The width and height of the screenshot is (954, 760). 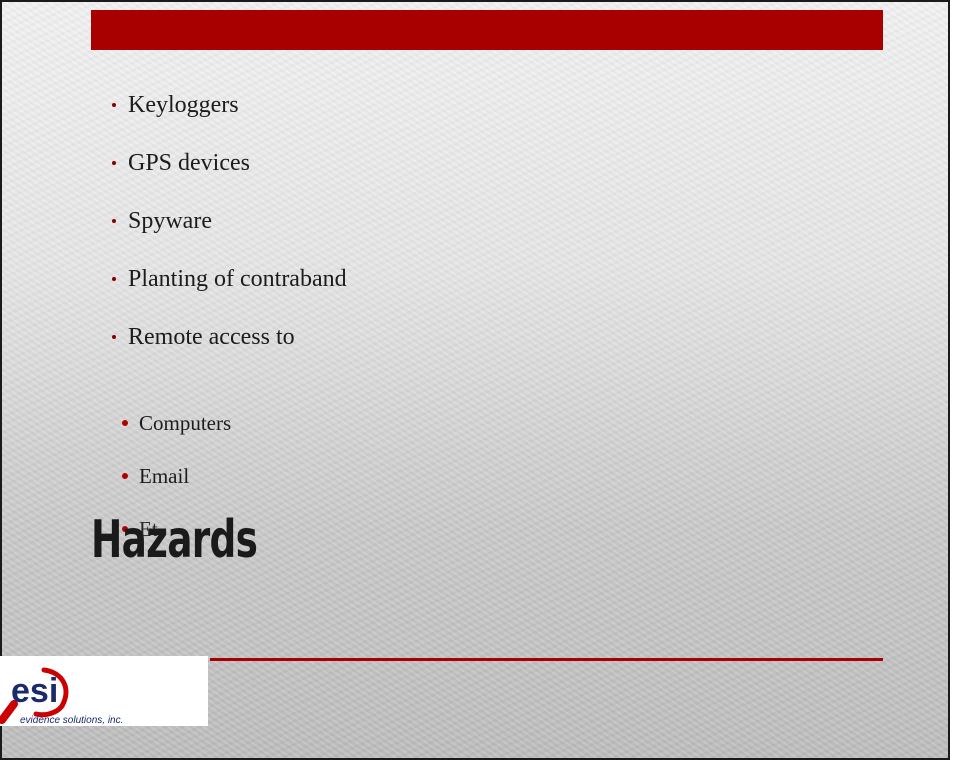 What do you see at coordinates (104, 691) in the screenshot?
I see `company-logo: esi evidence solutions, inc.` at bounding box center [104, 691].